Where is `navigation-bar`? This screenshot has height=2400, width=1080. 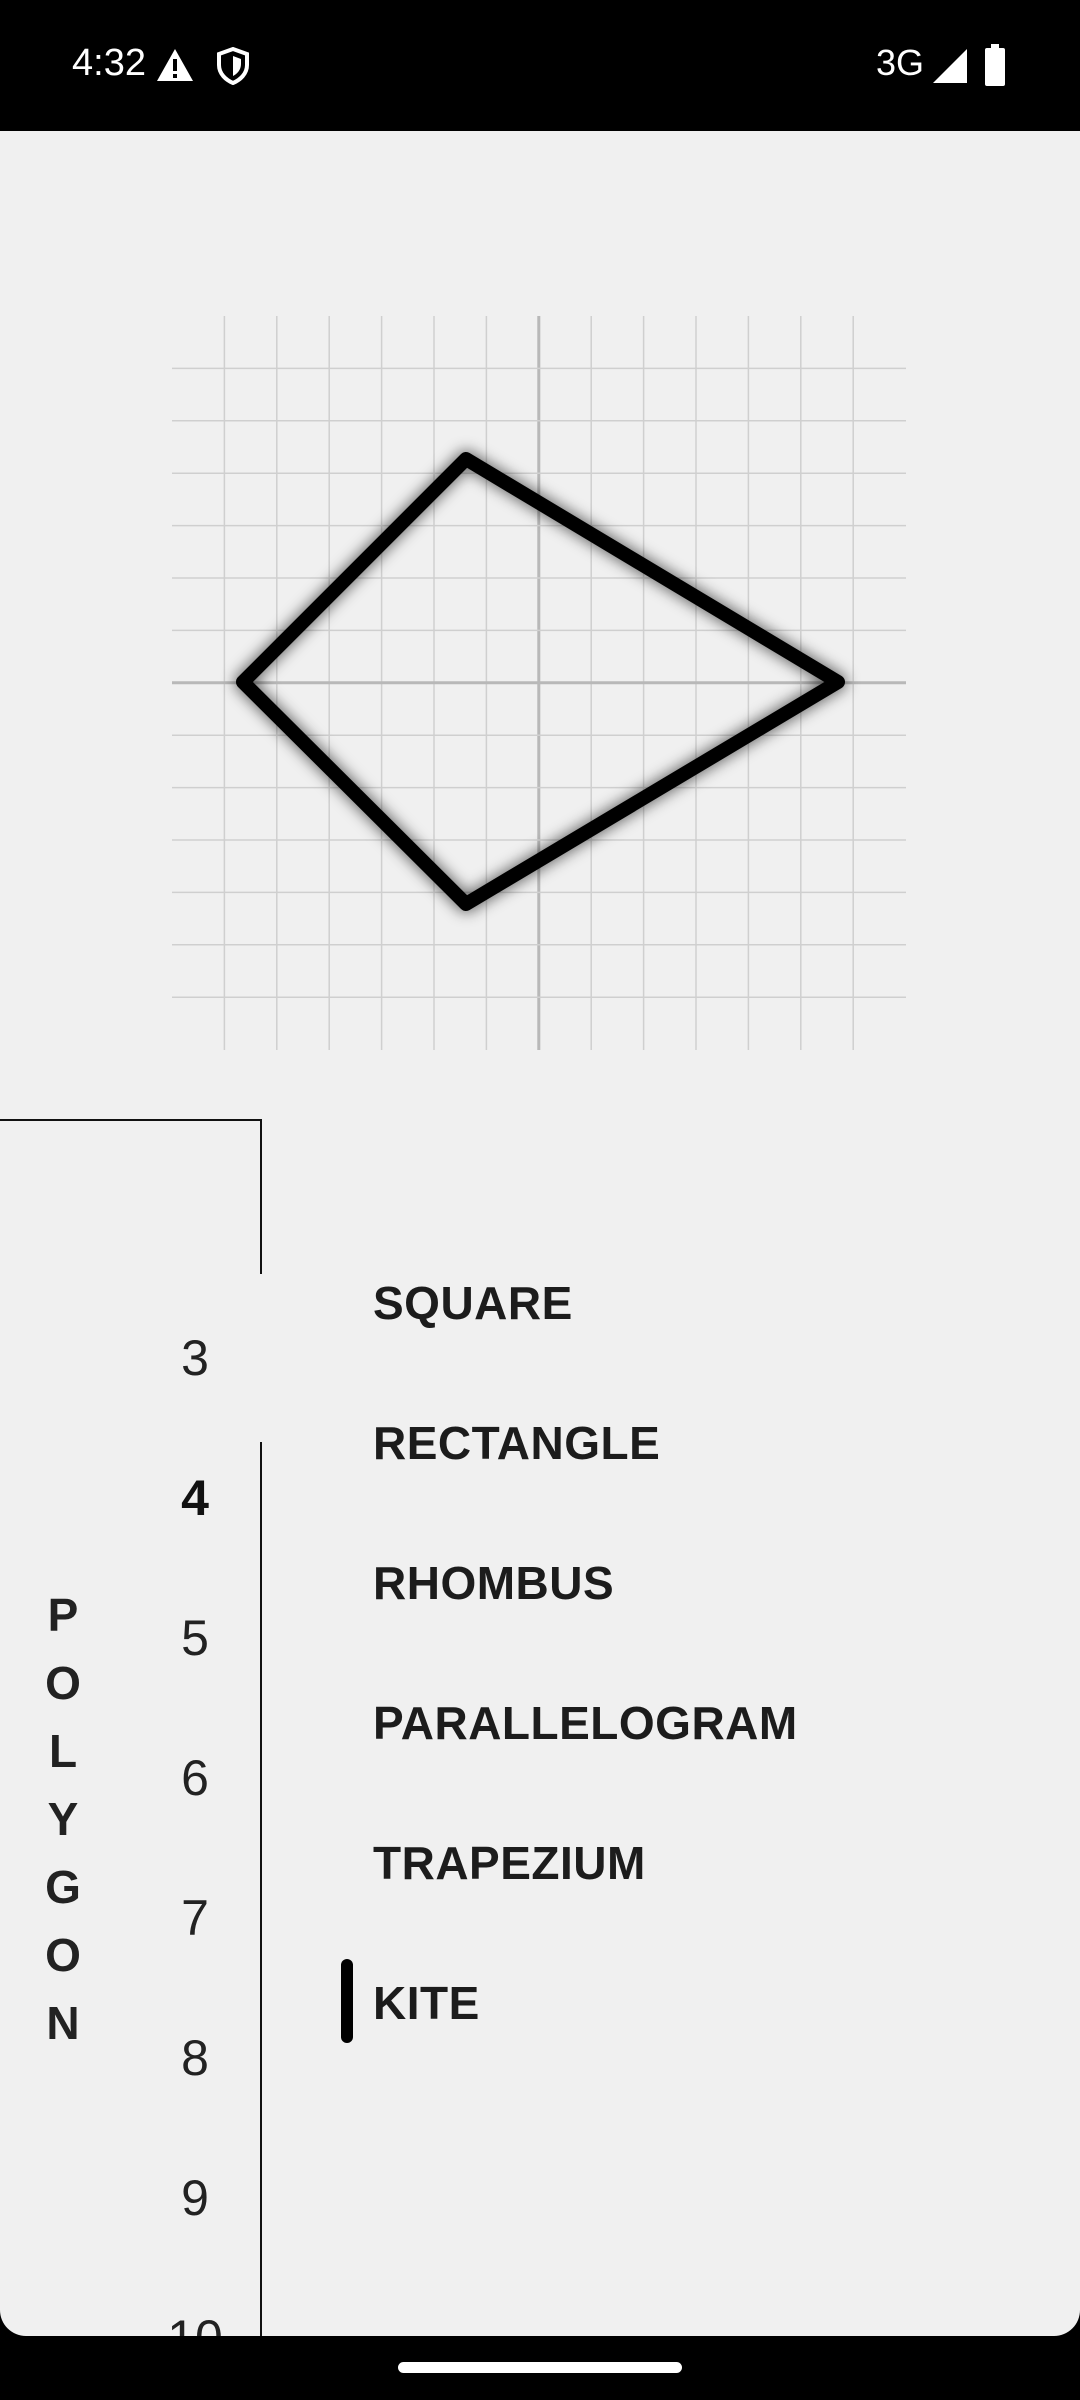 navigation-bar is located at coordinates (540, 2368).